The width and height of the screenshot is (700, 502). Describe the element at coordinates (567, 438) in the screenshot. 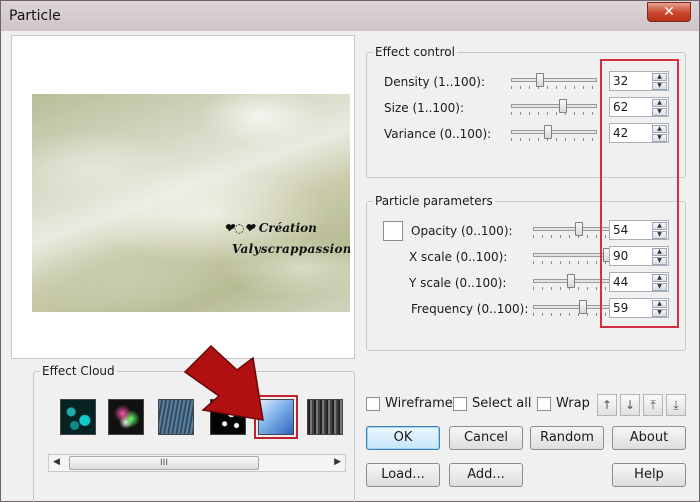

I see `random-button: Random` at that location.